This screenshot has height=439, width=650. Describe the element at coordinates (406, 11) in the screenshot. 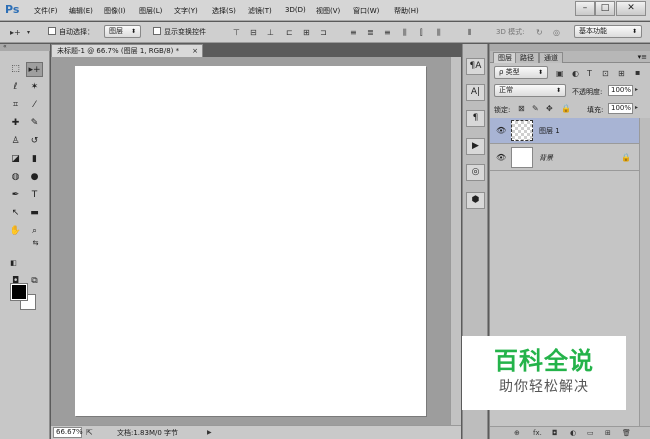

I see `menu-help: 帮助(H)` at that location.